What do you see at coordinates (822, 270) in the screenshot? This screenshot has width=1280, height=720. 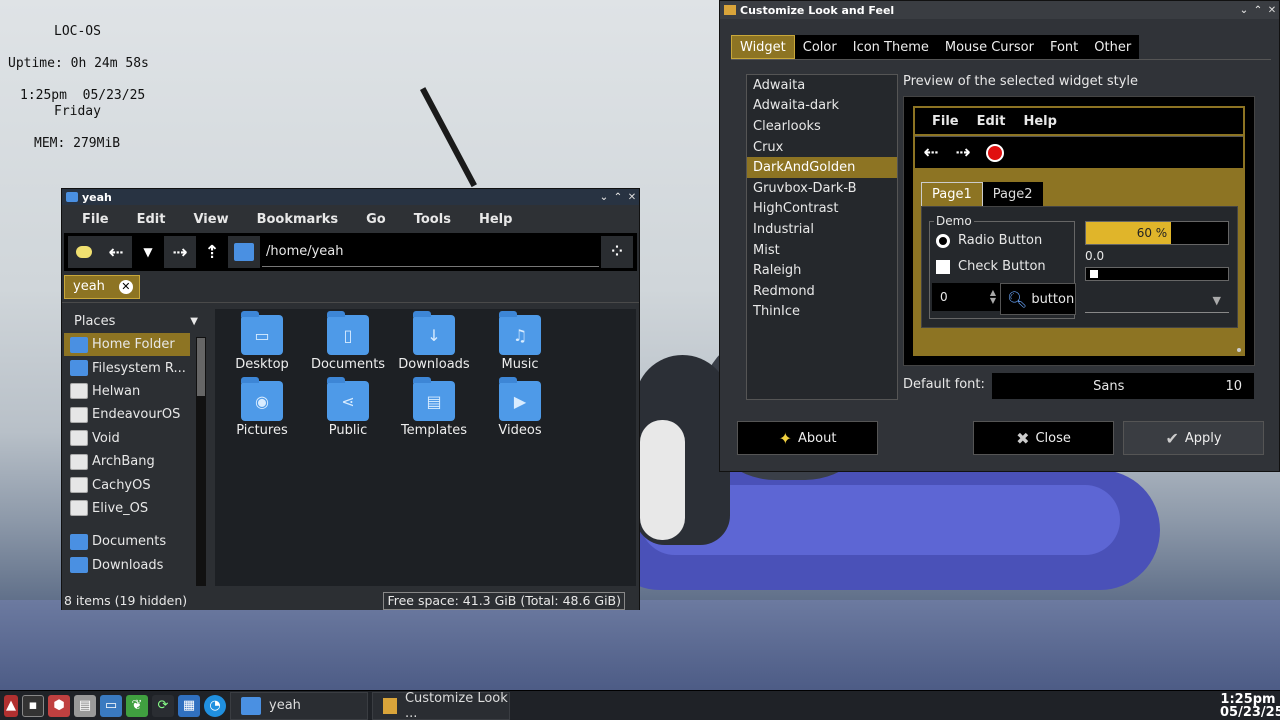 I see `theme-item: Raleigh` at bounding box center [822, 270].